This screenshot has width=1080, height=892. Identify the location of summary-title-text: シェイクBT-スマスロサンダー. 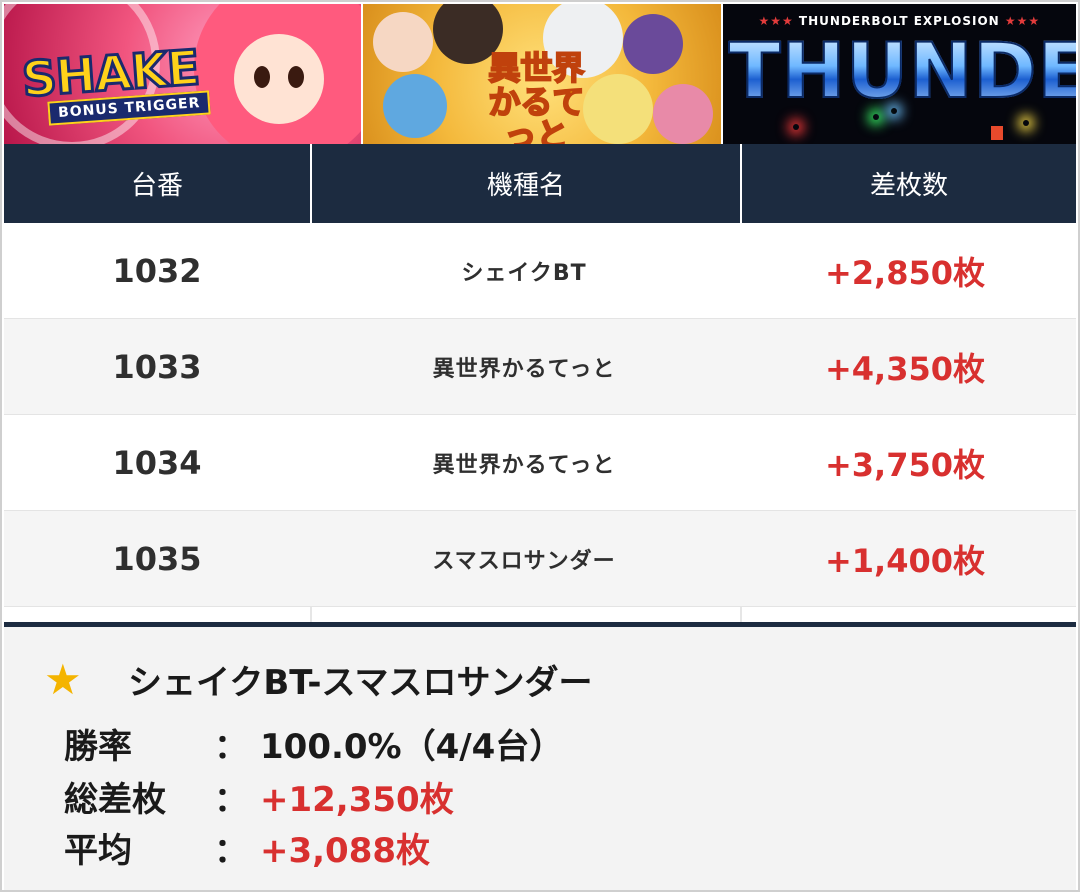
(360, 683).